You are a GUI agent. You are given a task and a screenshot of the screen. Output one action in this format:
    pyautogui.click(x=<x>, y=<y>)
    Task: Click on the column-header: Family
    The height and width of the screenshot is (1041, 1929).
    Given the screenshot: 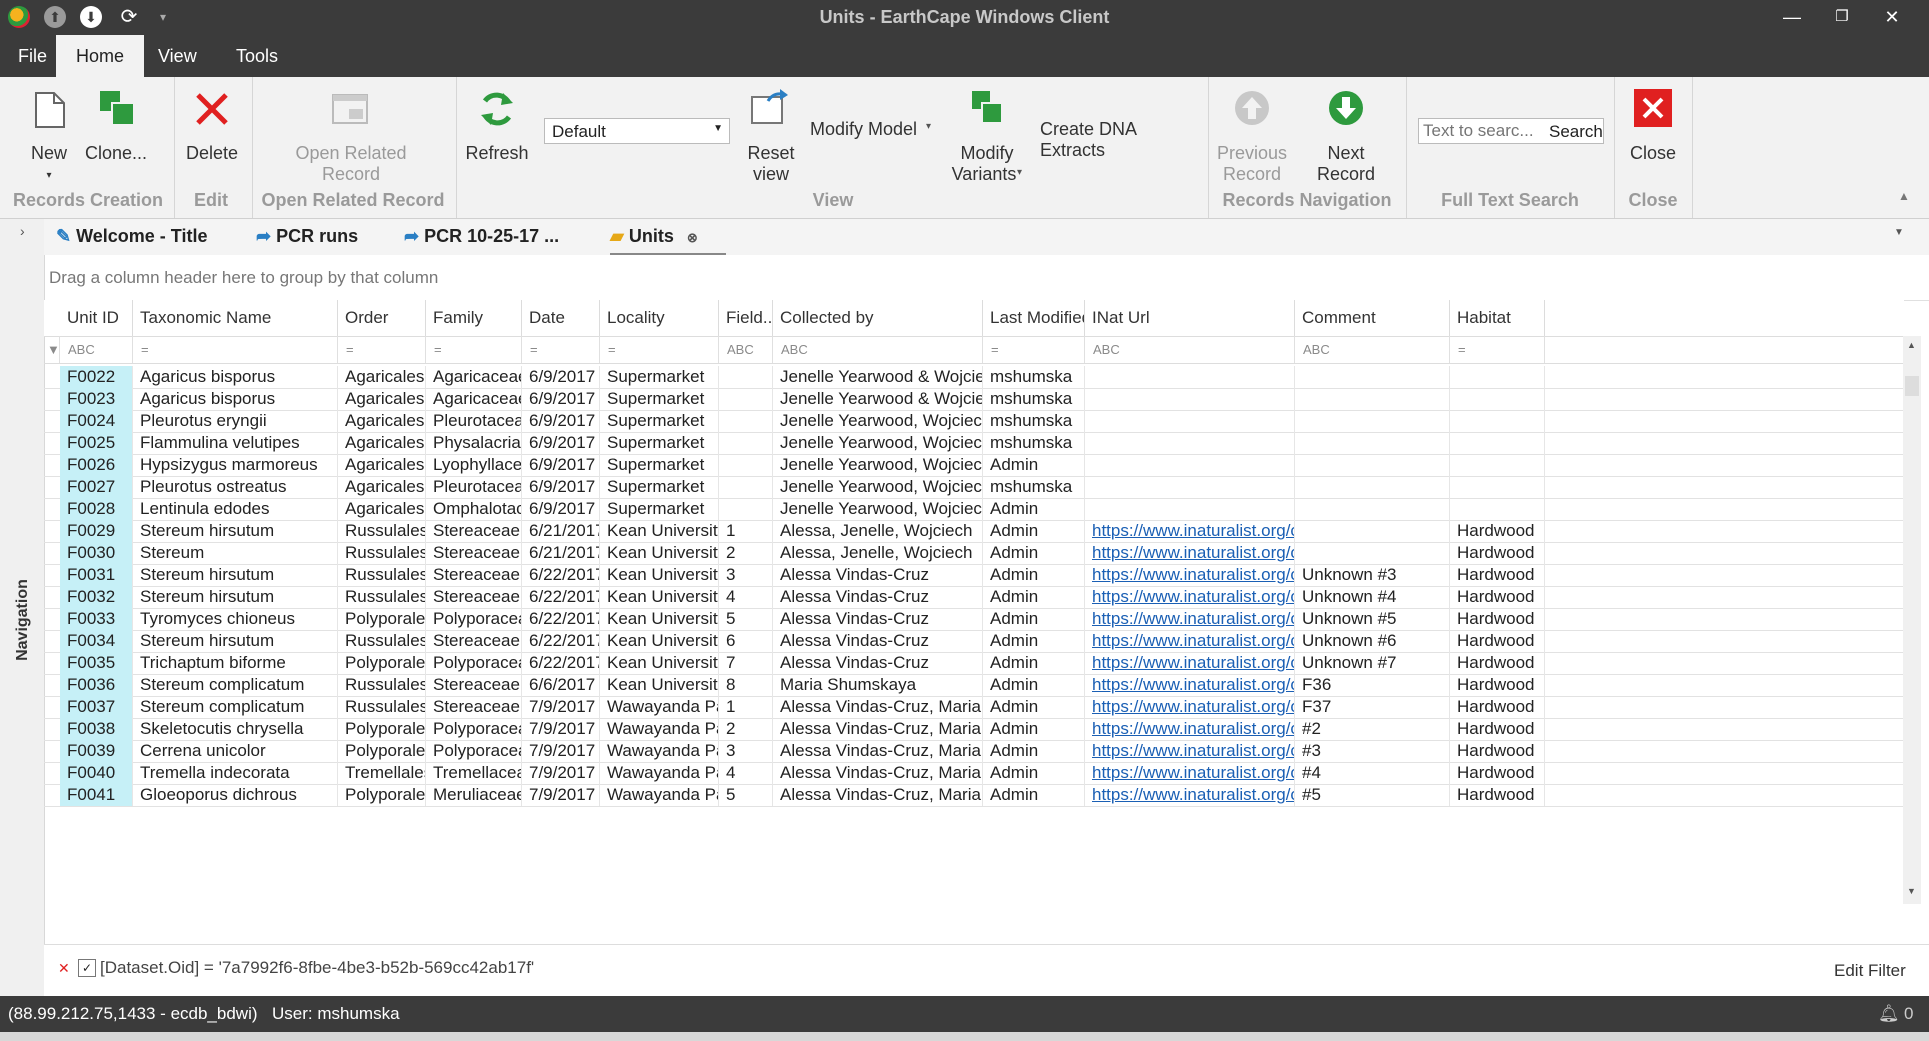 What is the action you would take?
    pyautogui.click(x=474, y=318)
    